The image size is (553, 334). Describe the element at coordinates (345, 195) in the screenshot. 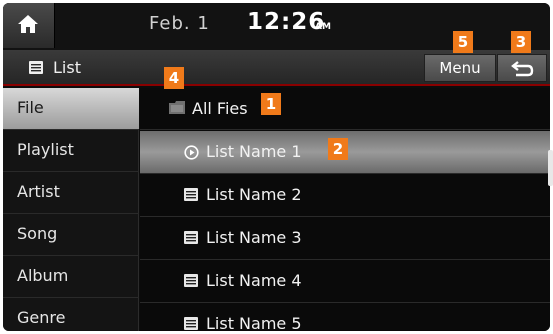

I see `list-item: List Name 2` at that location.